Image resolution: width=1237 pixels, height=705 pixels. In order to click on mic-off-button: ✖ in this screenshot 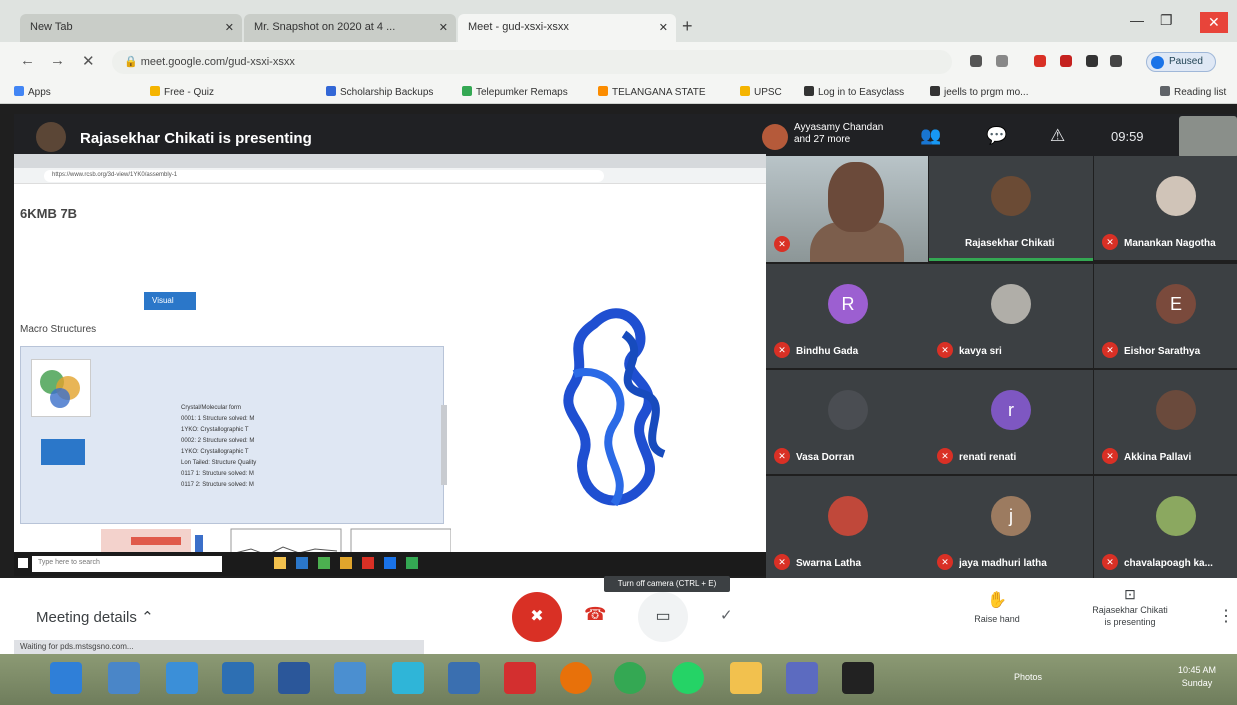, I will do `click(537, 617)`.